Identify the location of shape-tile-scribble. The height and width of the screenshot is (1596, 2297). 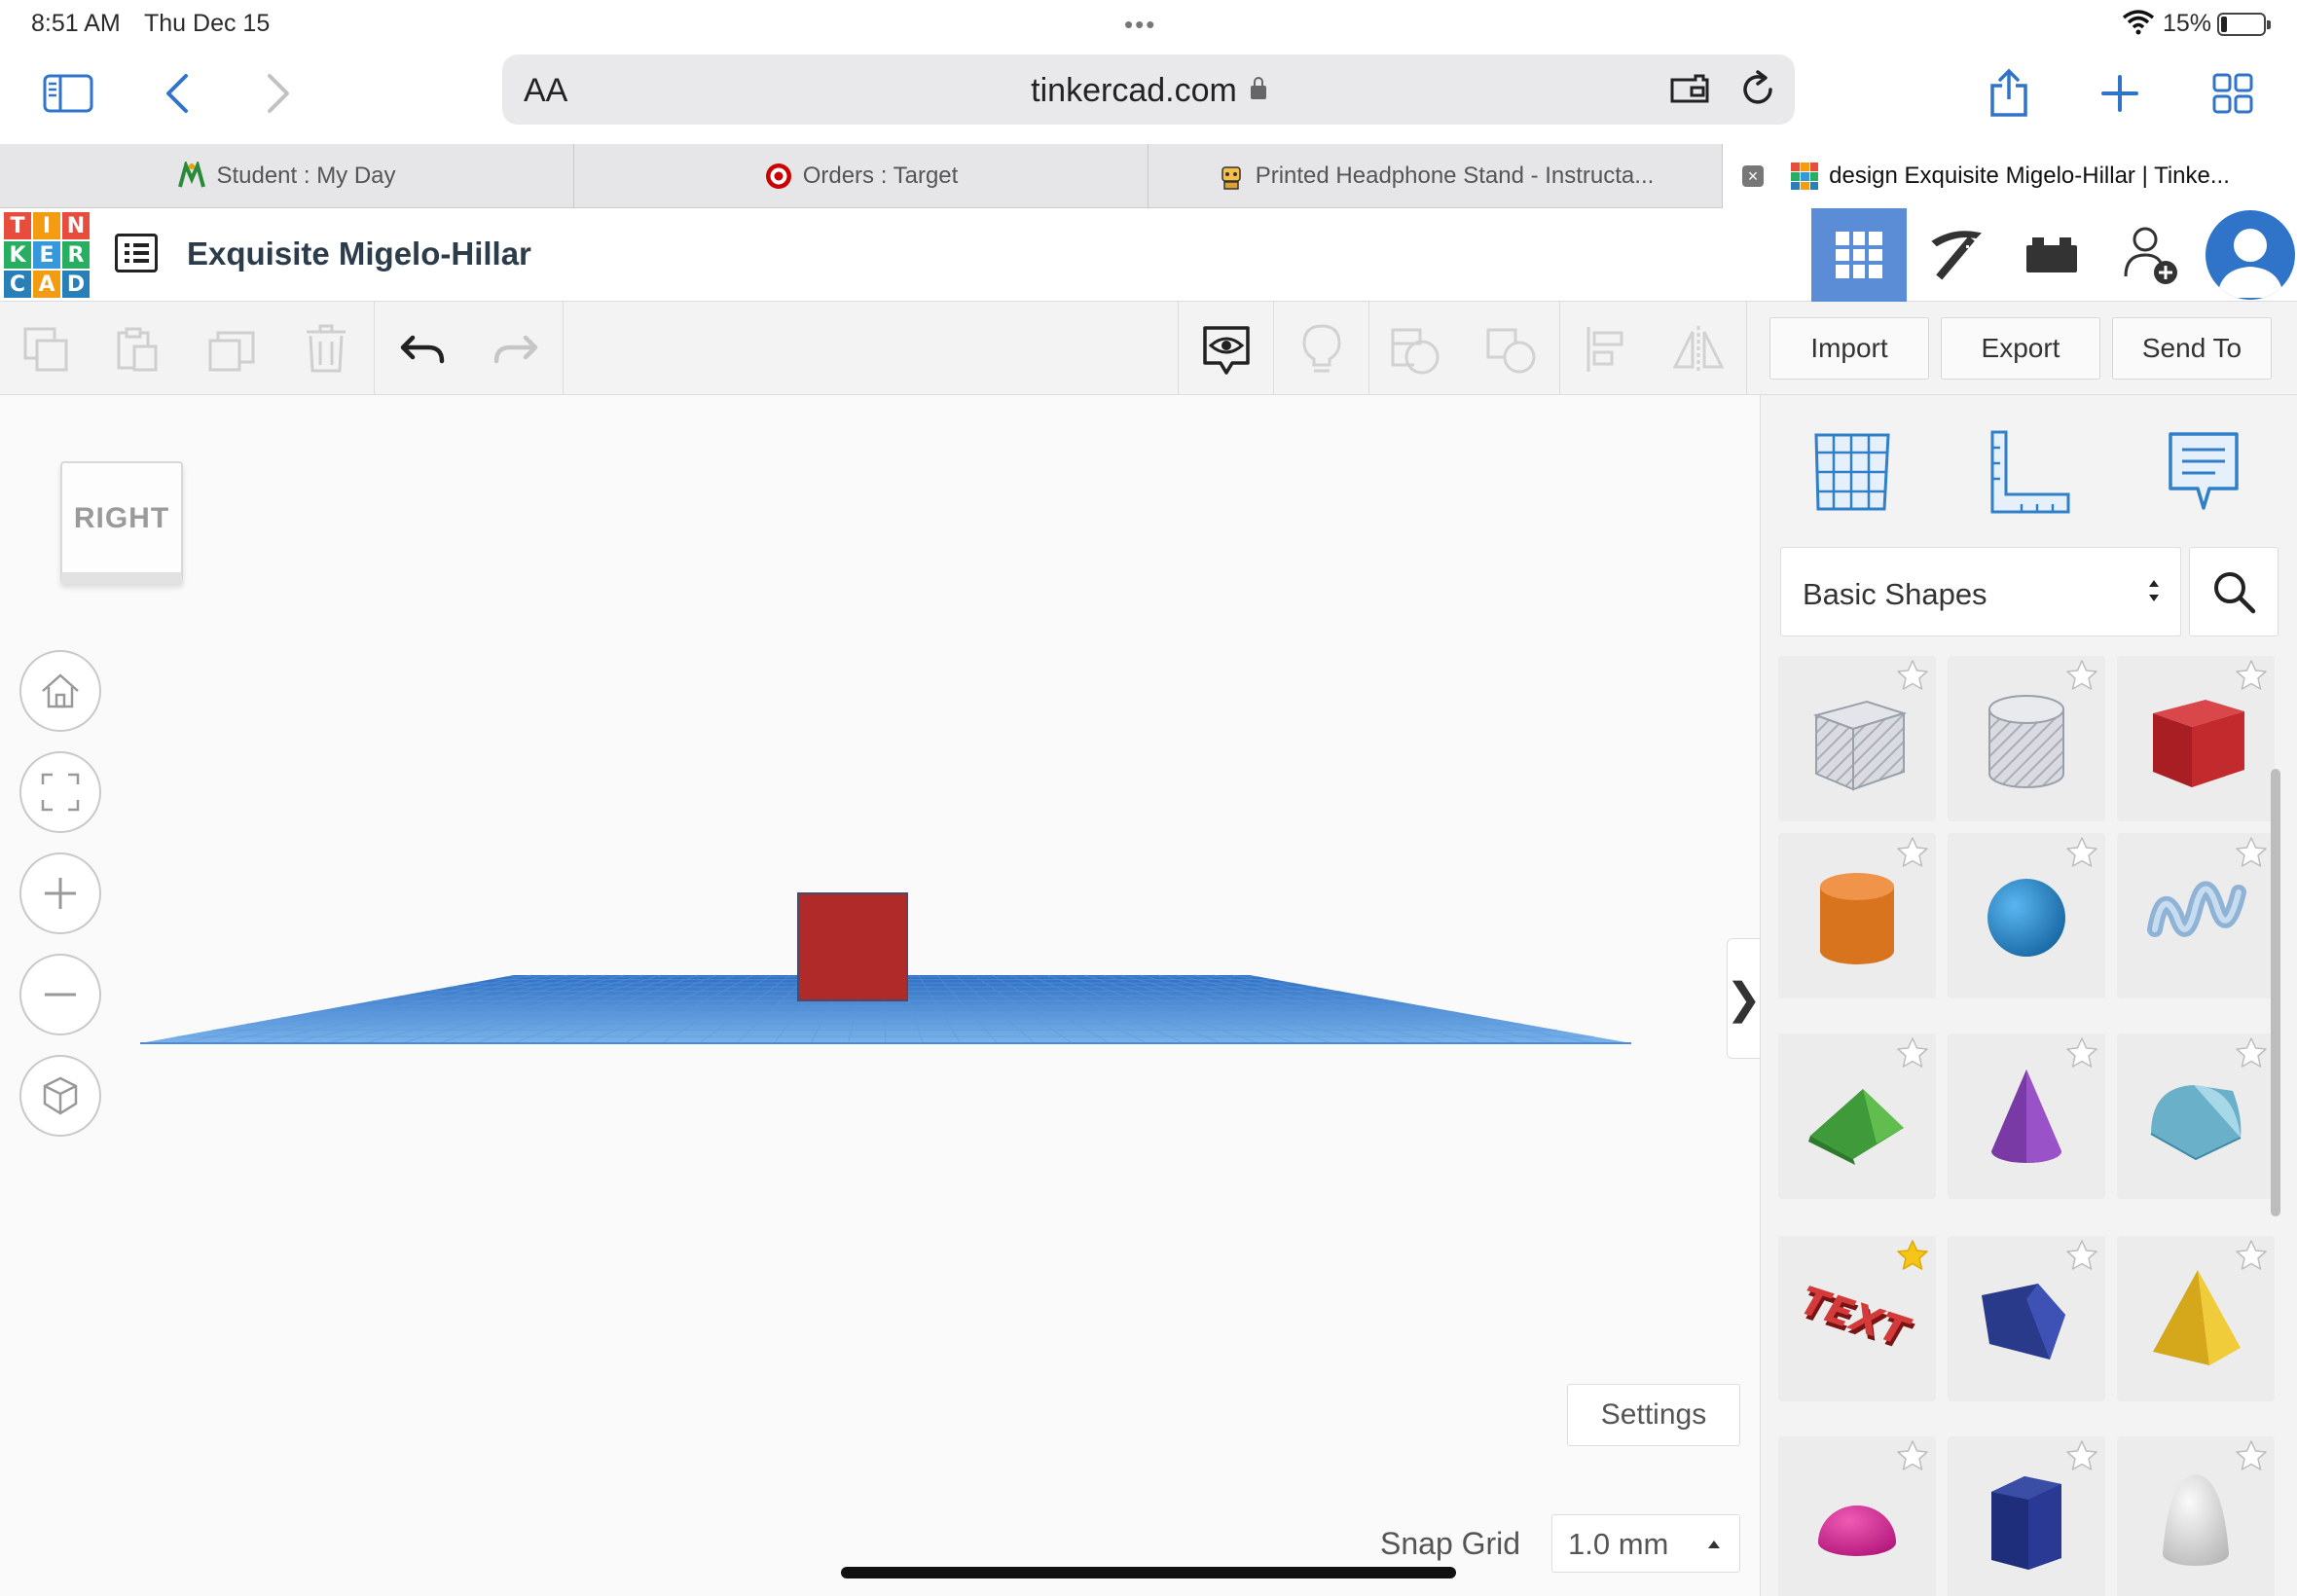
(2196, 915).